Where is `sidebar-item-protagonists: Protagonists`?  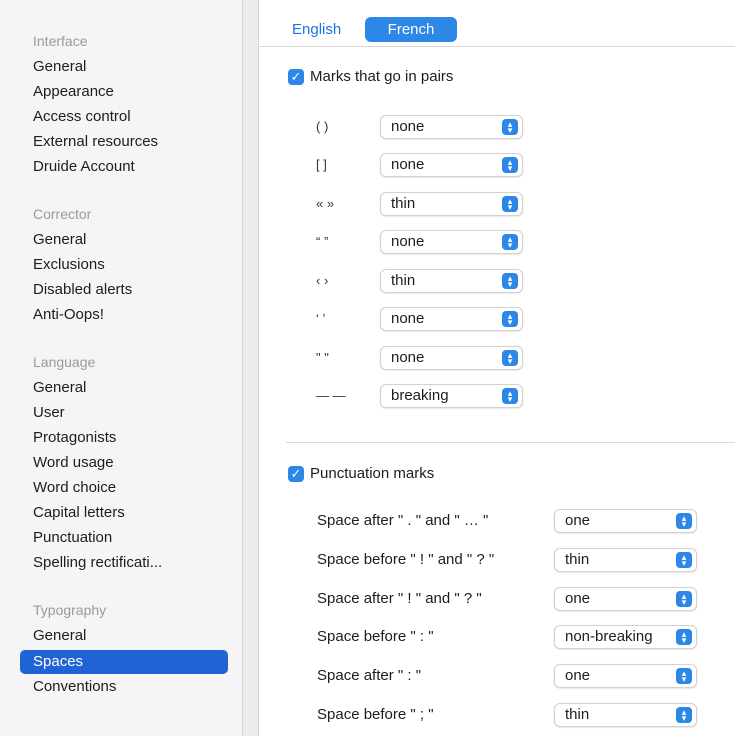 sidebar-item-protagonists: Protagonists is located at coordinates (124, 438).